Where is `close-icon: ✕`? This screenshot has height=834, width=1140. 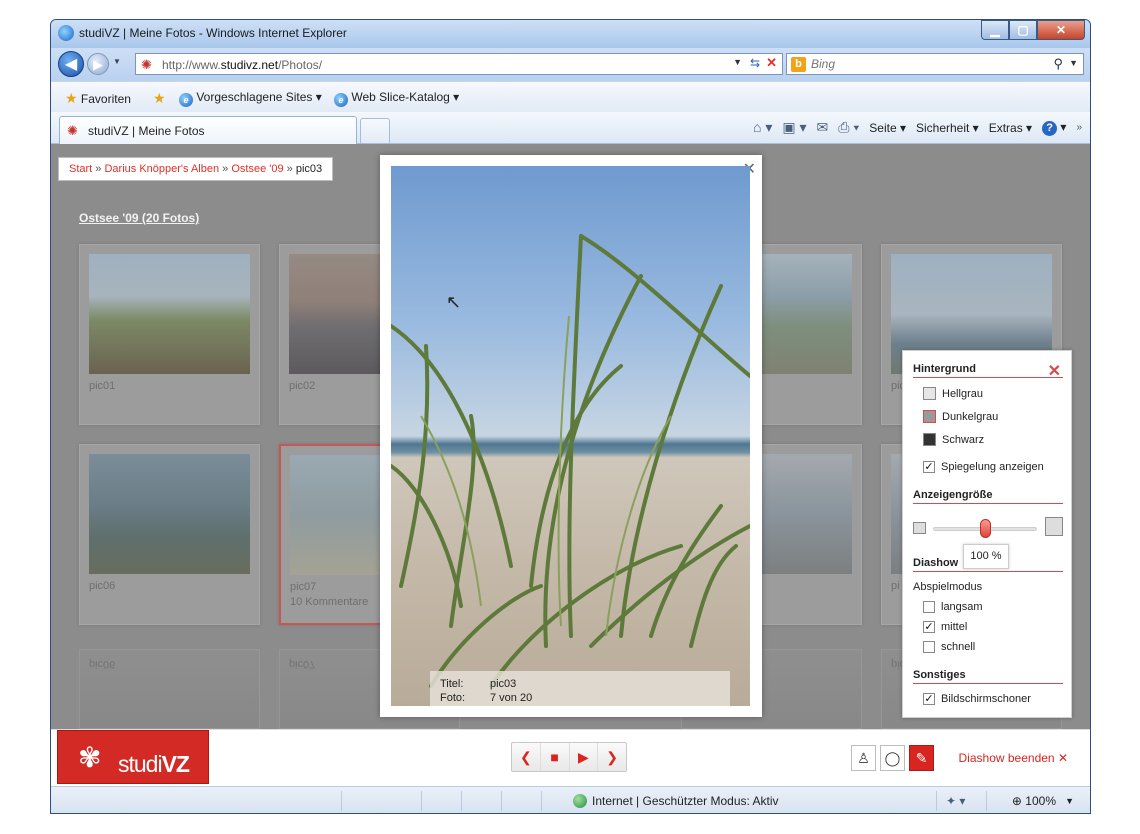 close-icon: ✕ is located at coordinates (1062, 758).